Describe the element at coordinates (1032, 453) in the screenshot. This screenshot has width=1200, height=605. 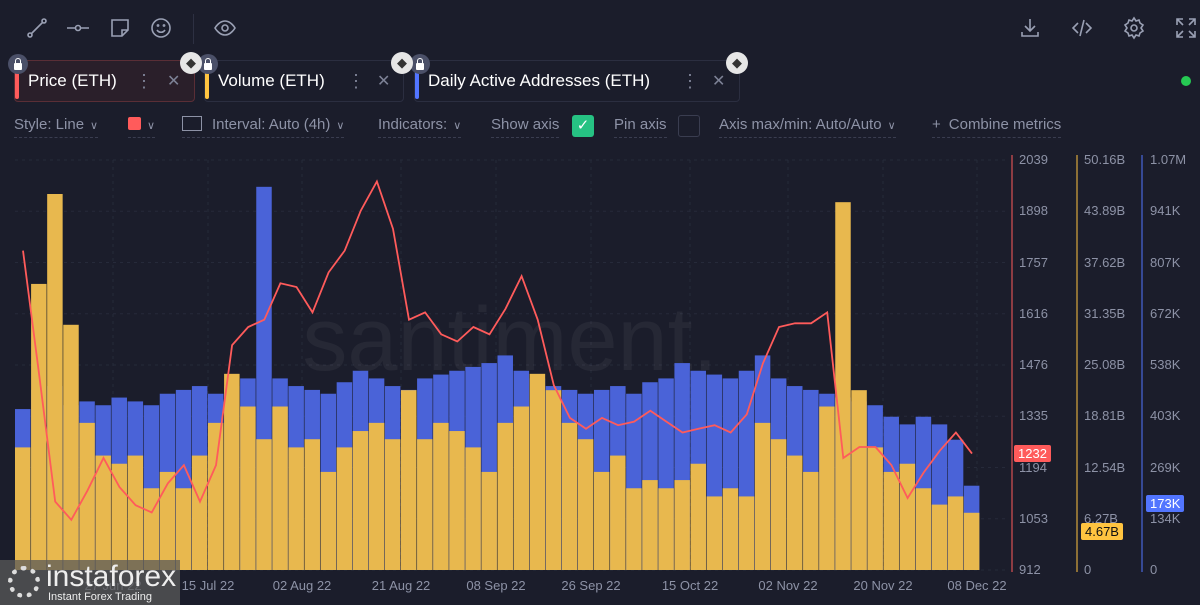
I see `price-current-value: 1232` at that location.